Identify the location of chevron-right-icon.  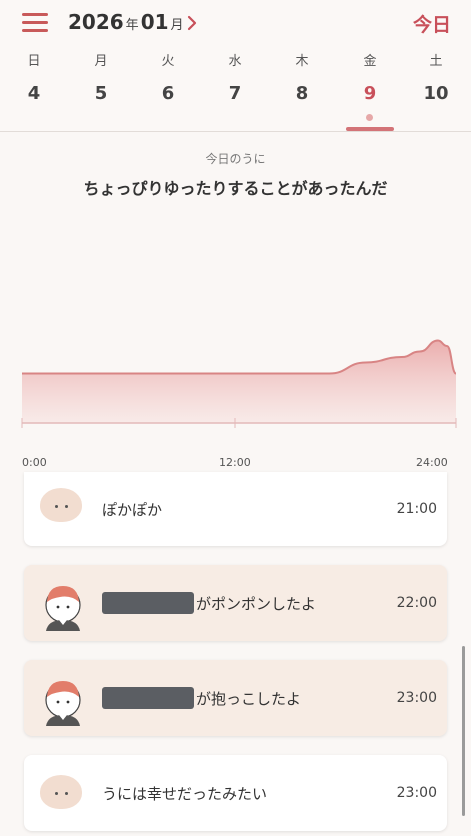
(192, 23).